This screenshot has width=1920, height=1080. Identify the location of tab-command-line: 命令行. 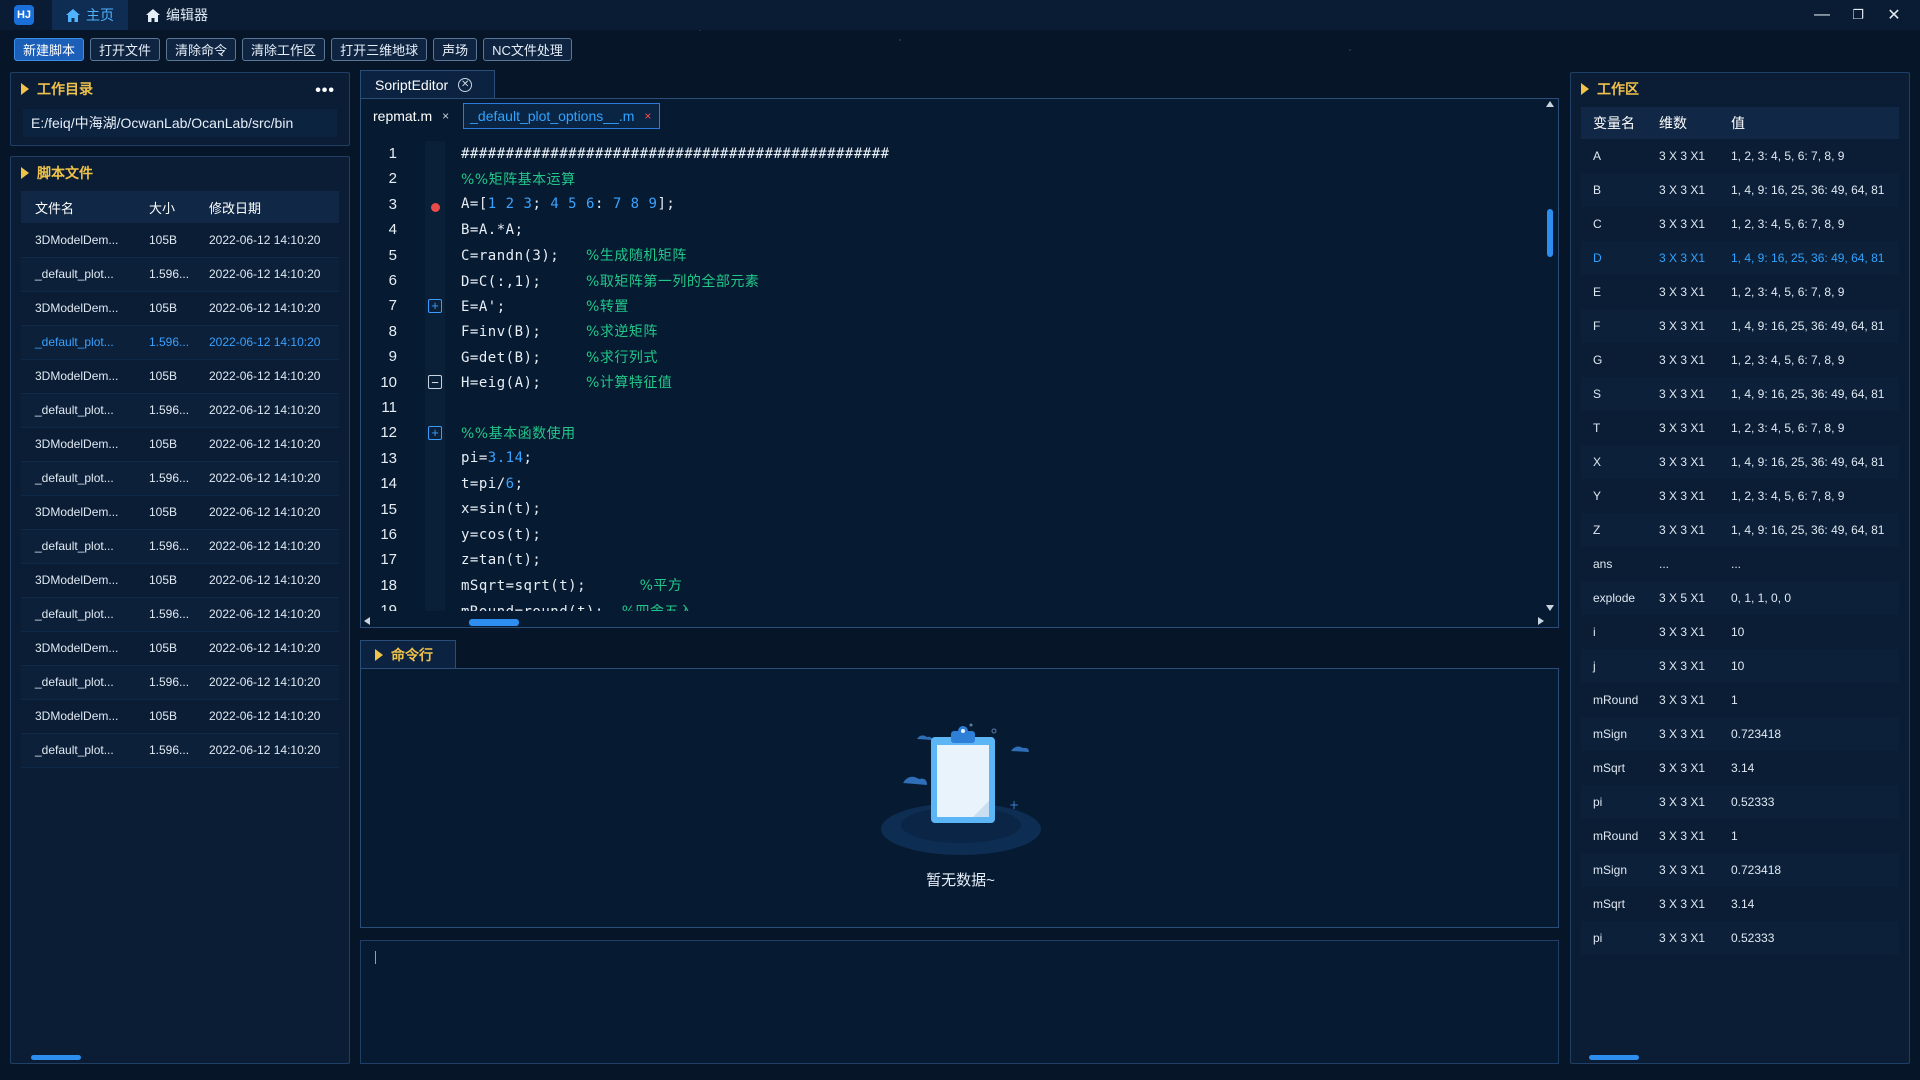
(408, 654).